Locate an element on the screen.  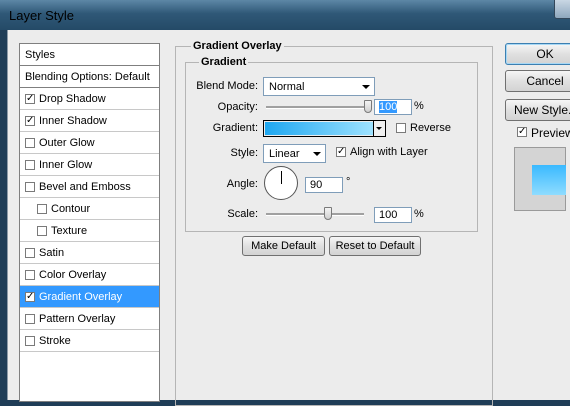
scale-slider-thumb is located at coordinates (328, 213).